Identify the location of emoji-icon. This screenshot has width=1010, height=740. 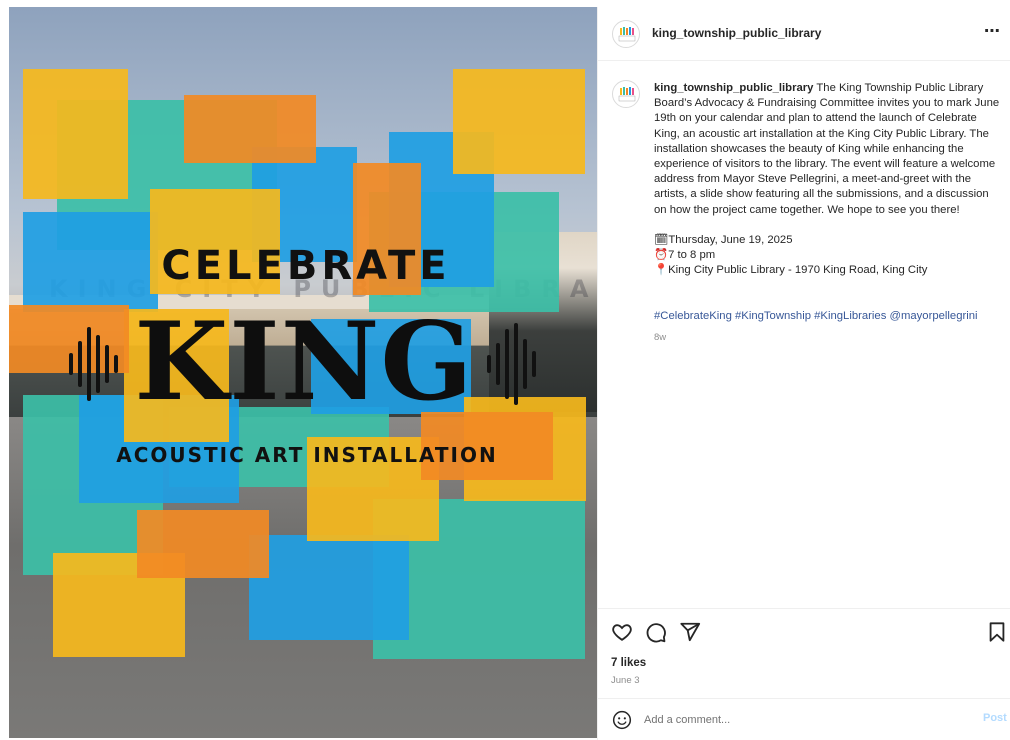
(622, 720).